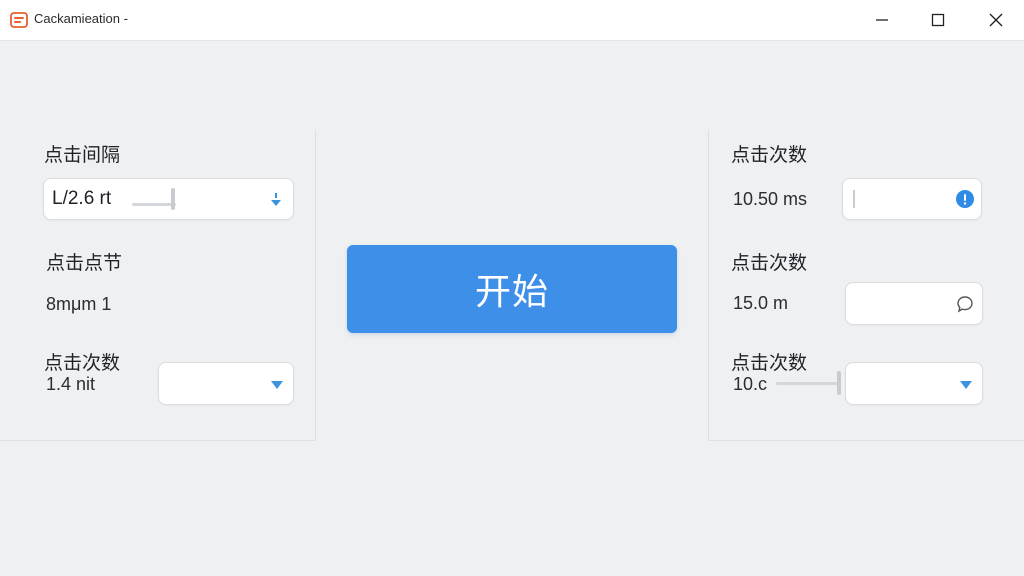 Image resolution: width=1024 pixels, height=576 pixels. I want to click on minimize-icon, so click(882, 20).